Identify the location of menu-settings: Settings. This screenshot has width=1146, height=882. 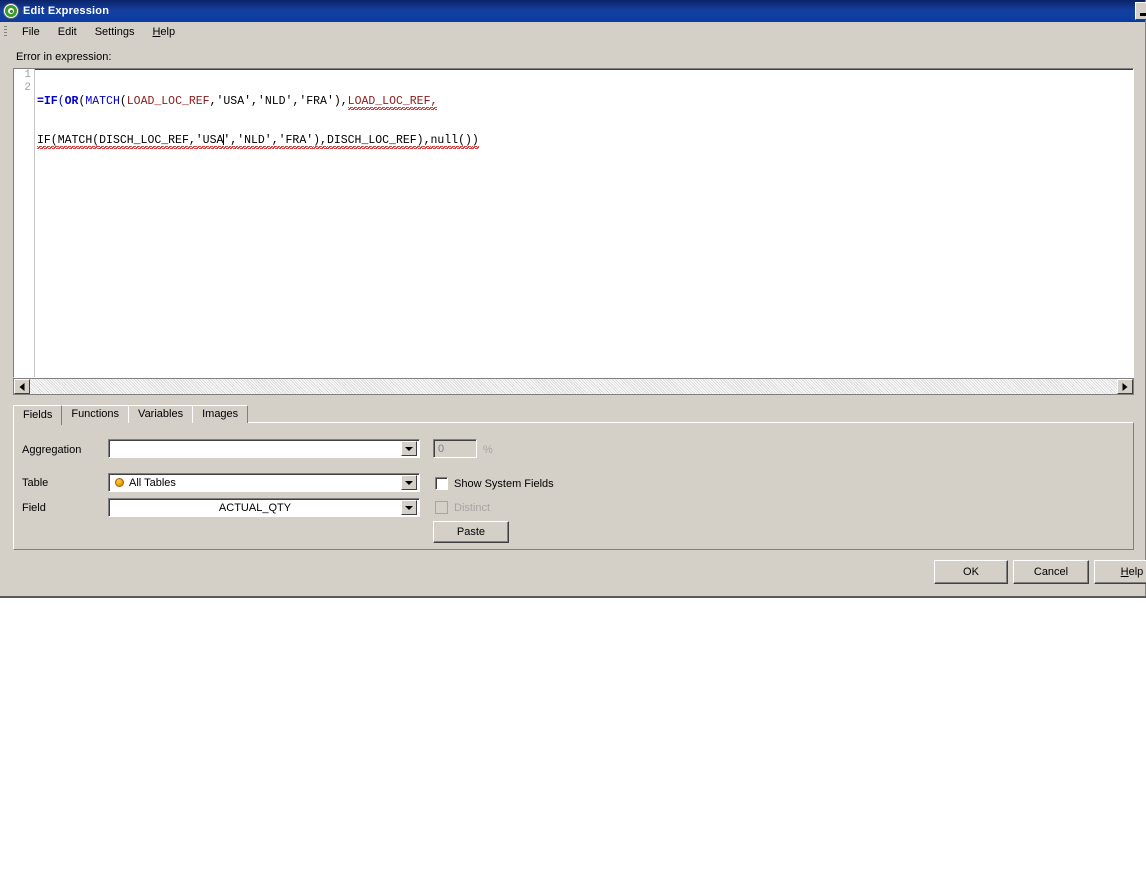
(115, 32).